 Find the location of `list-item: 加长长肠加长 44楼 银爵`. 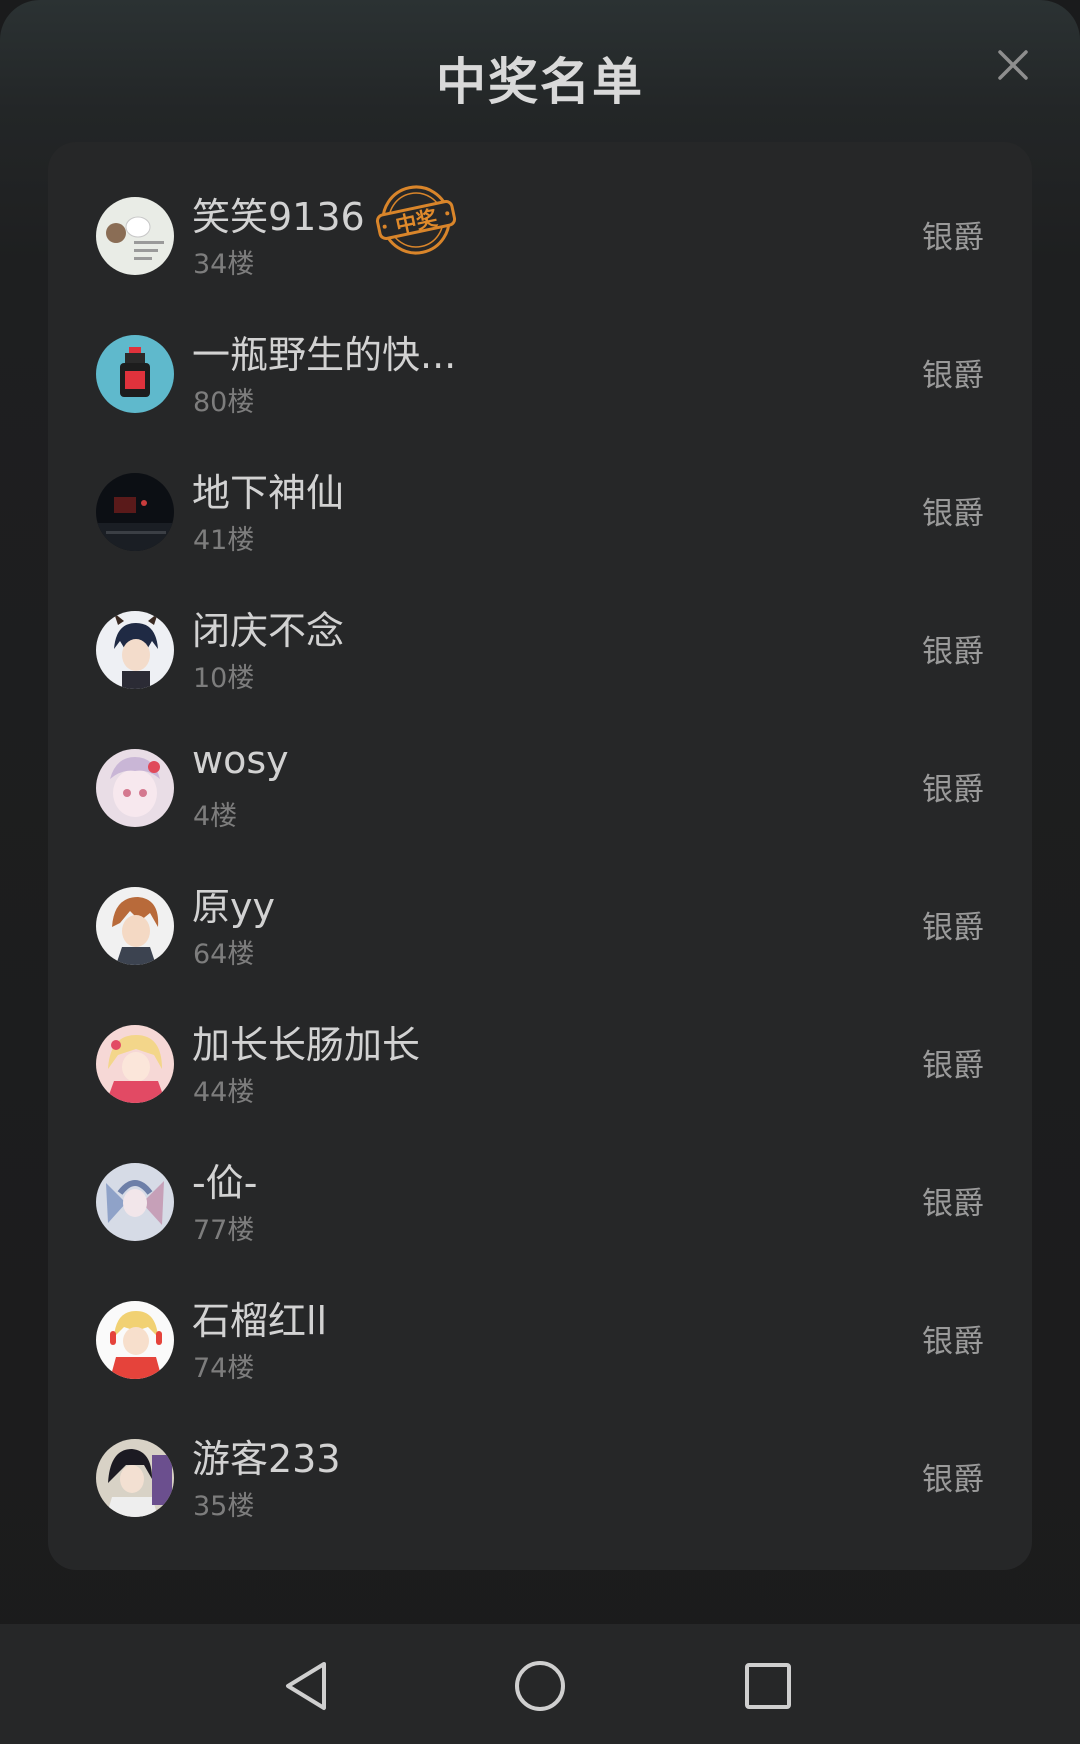

list-item: 加长长肠加长 44楼 银爵 is located at coordinates (540, 1063).